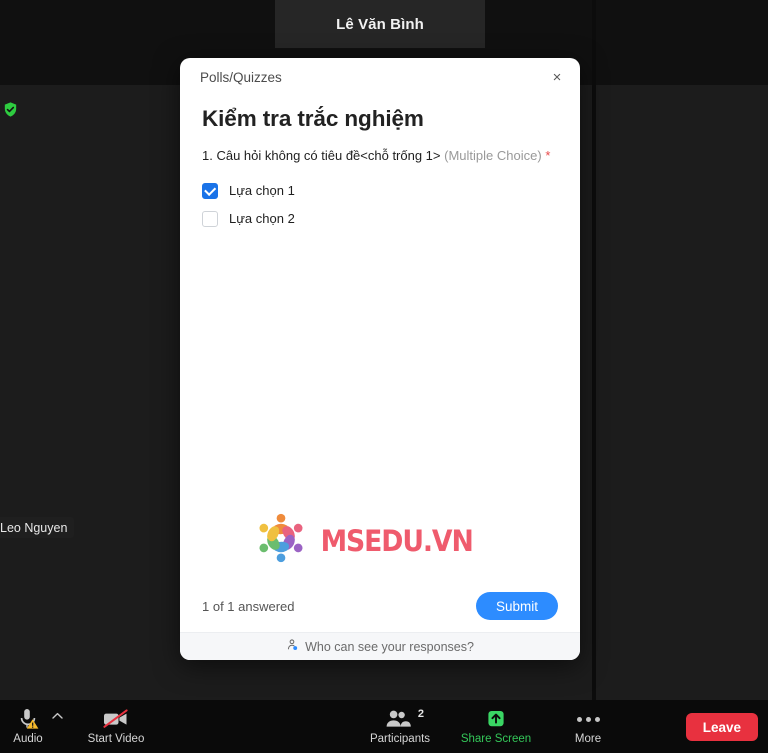 This screenshot has height=753, width=768. I want to click on toolbar-share-screen-button: Share Screen, so click(496, 726).